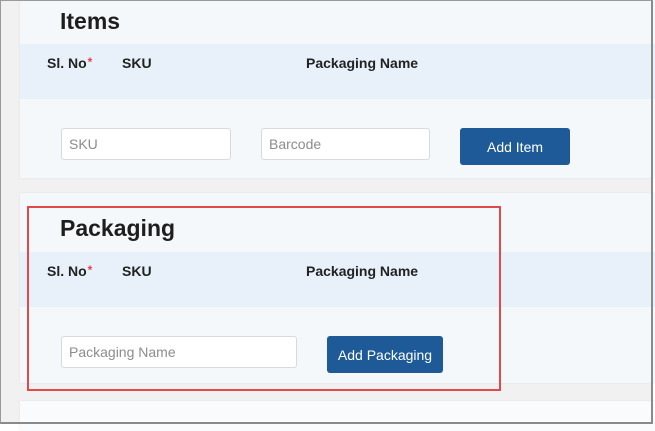  Describe the element at coordinates (67, 271) in the screenshot. I see `packaging-col-sl-no-label: Sl. No` at that location.